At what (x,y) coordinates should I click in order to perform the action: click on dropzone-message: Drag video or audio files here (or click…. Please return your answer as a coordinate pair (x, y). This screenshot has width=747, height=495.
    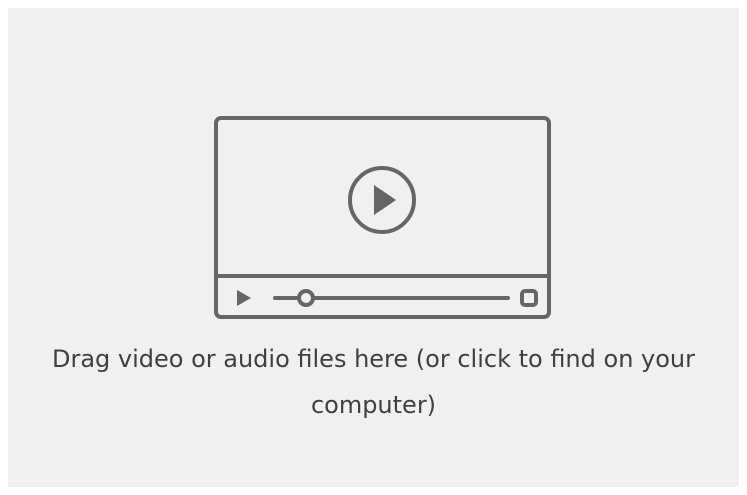
    Looking at the image, I should click on (373, 382).